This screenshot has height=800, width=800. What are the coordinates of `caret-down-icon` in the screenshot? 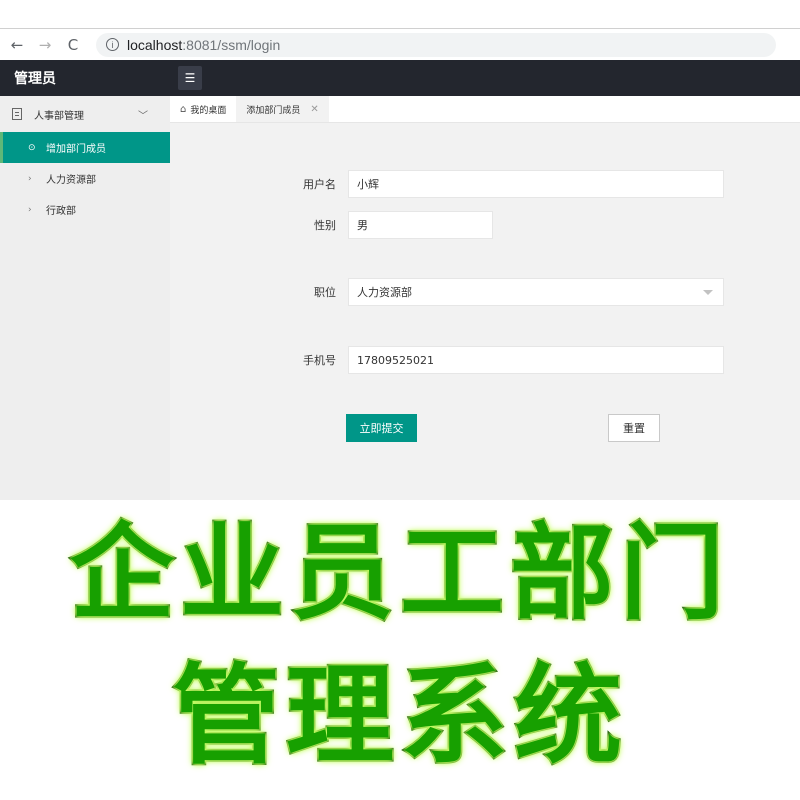 It's located at (708, 292).